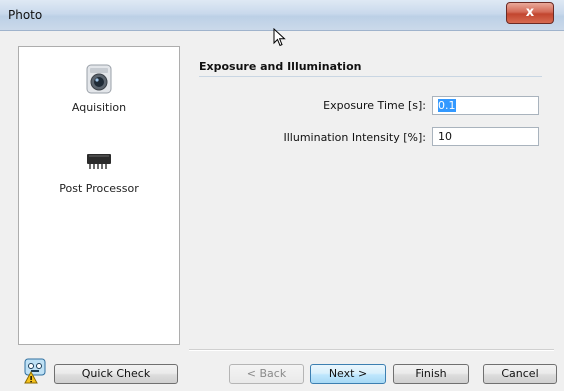 The width and height of the screenshot is (564, 391). I want to click on exposure-time-label: Exposure Time [s]:, so click(374, 105).